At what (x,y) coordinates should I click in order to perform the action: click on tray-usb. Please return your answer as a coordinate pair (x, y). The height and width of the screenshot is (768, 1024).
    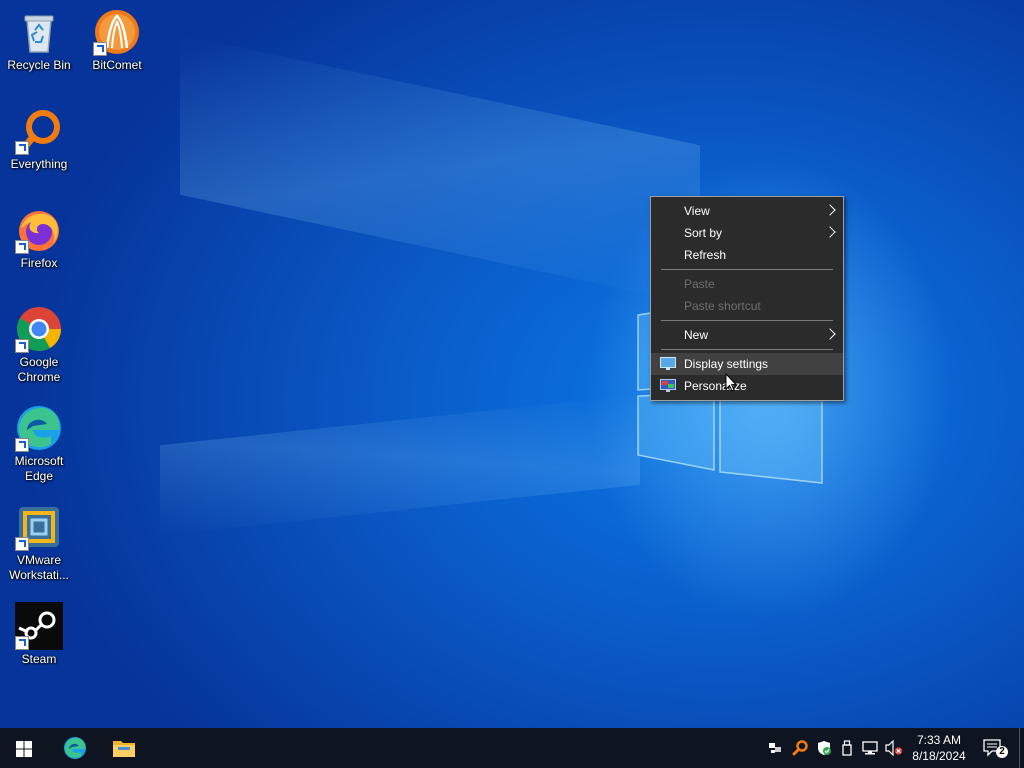
    Looking at the image, I should click on (847, 748).